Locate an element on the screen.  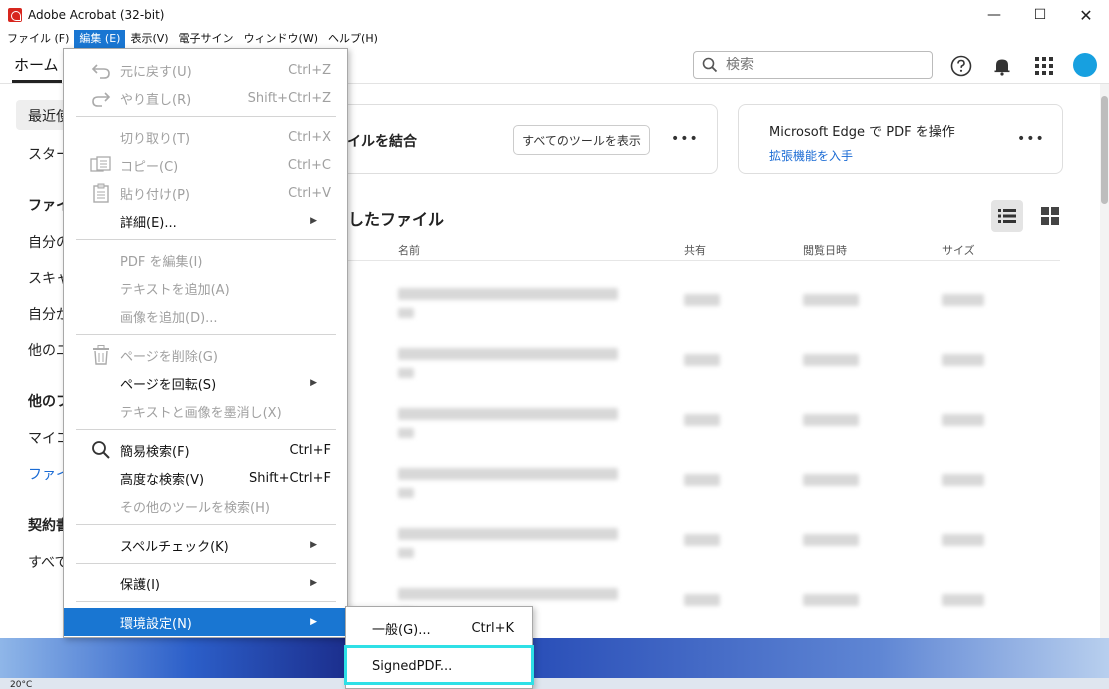
search-box is located at coordinates (813, 65).